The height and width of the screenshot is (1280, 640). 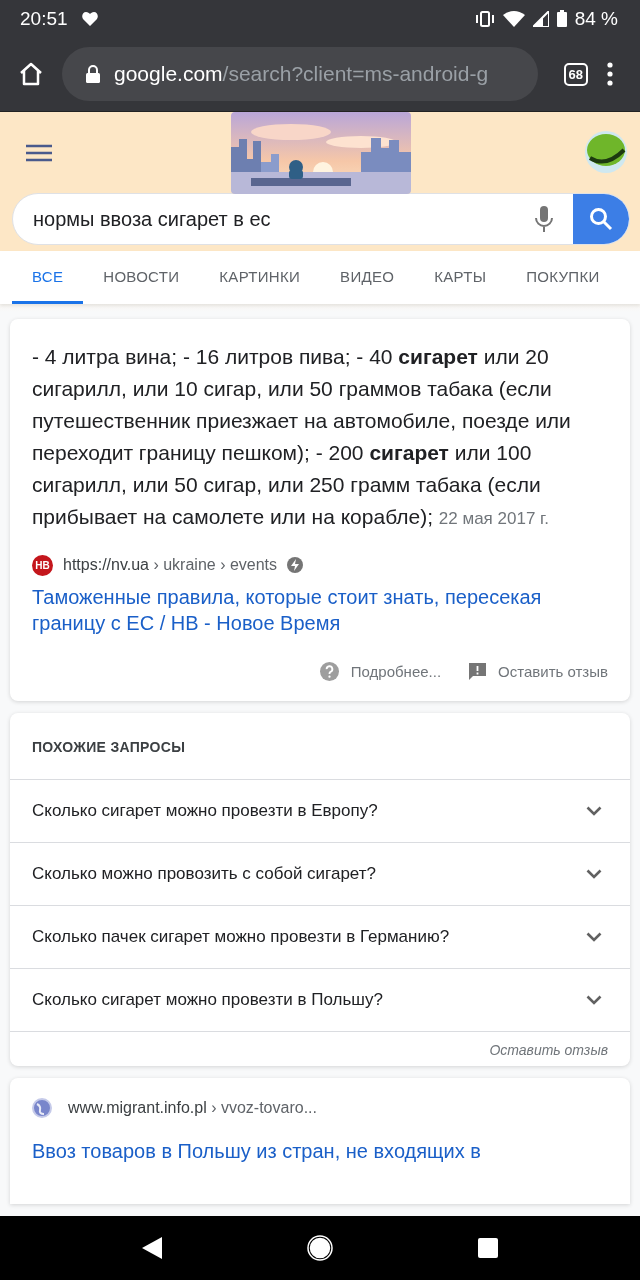 What do you see at coordinates (141, 277) in the screenshot?
I see `search-tab: НОВОСТИ` at bounding box center [141, 277].